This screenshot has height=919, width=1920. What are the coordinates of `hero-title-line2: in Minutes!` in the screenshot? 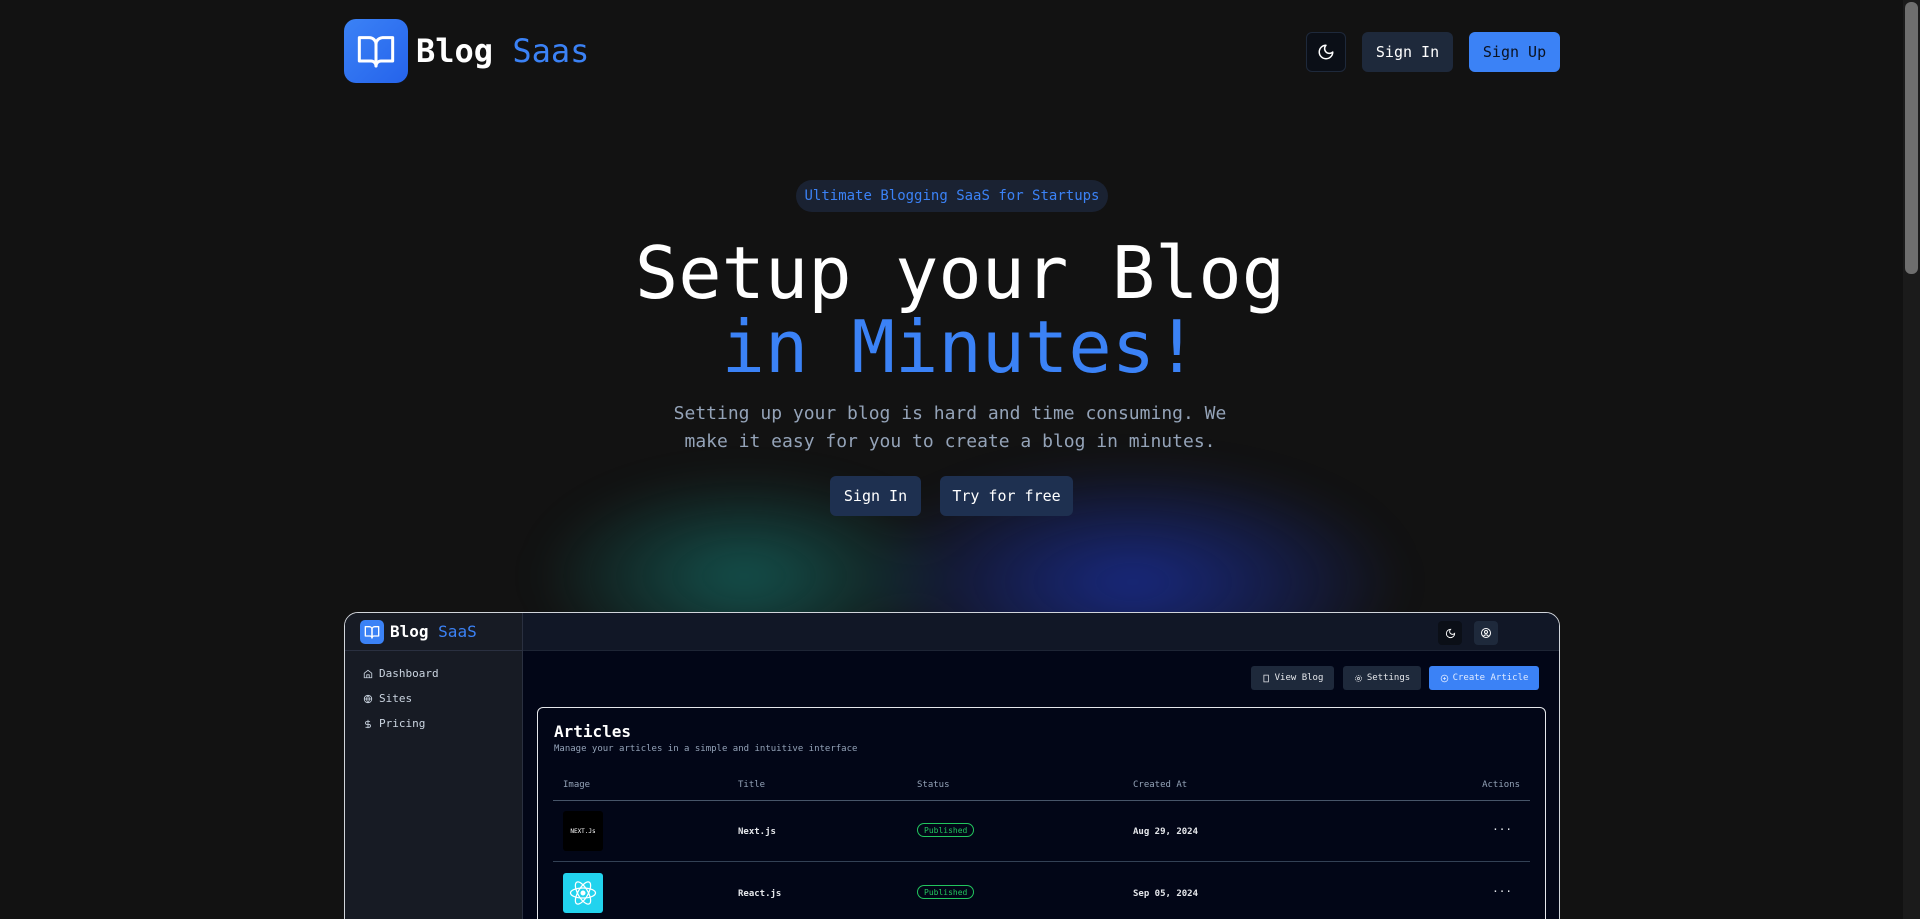 It's located at (960, 347).